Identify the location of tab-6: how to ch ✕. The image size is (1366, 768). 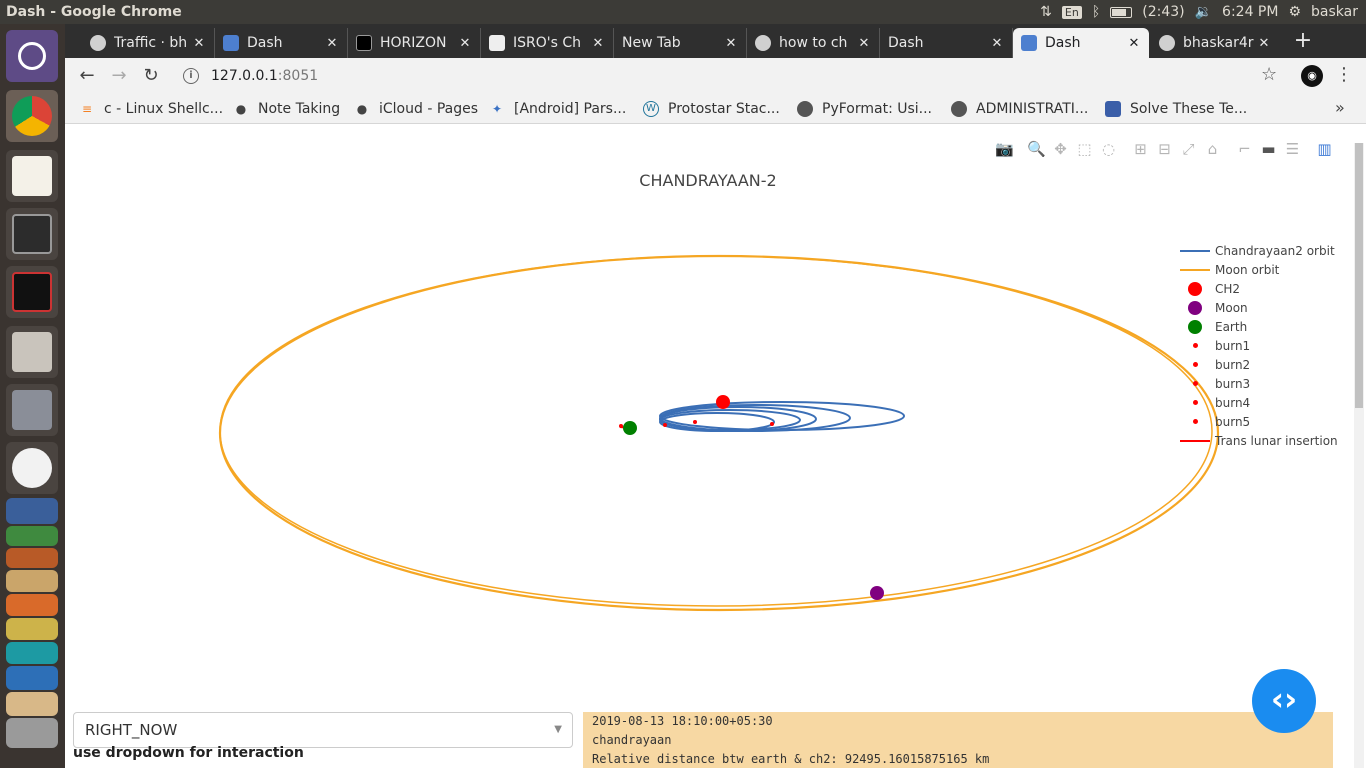
(813, 43).